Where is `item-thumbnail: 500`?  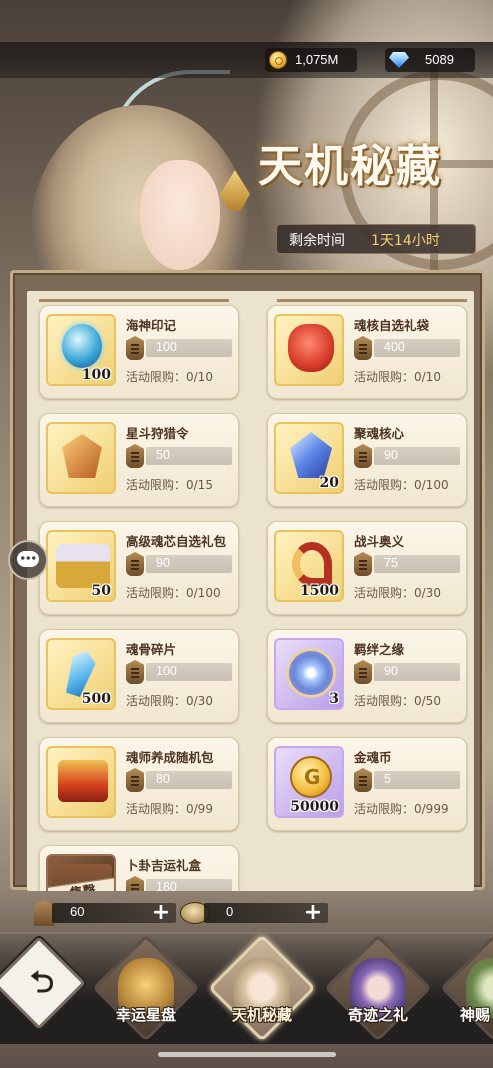 item-thumbnail: 500 is located at coordinates (81, 674).